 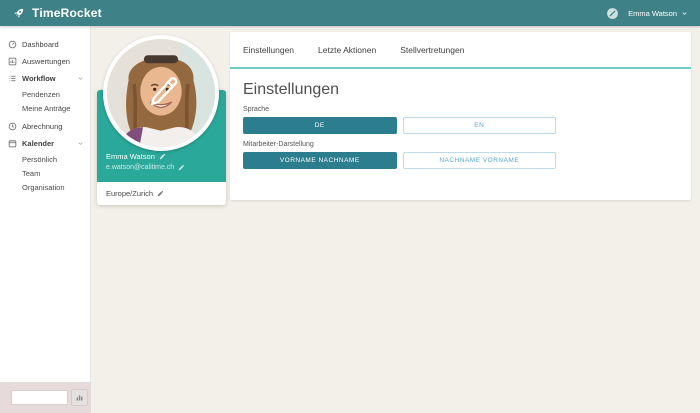 I want to click on language-label: Sprache, so click(x=256, y=109).